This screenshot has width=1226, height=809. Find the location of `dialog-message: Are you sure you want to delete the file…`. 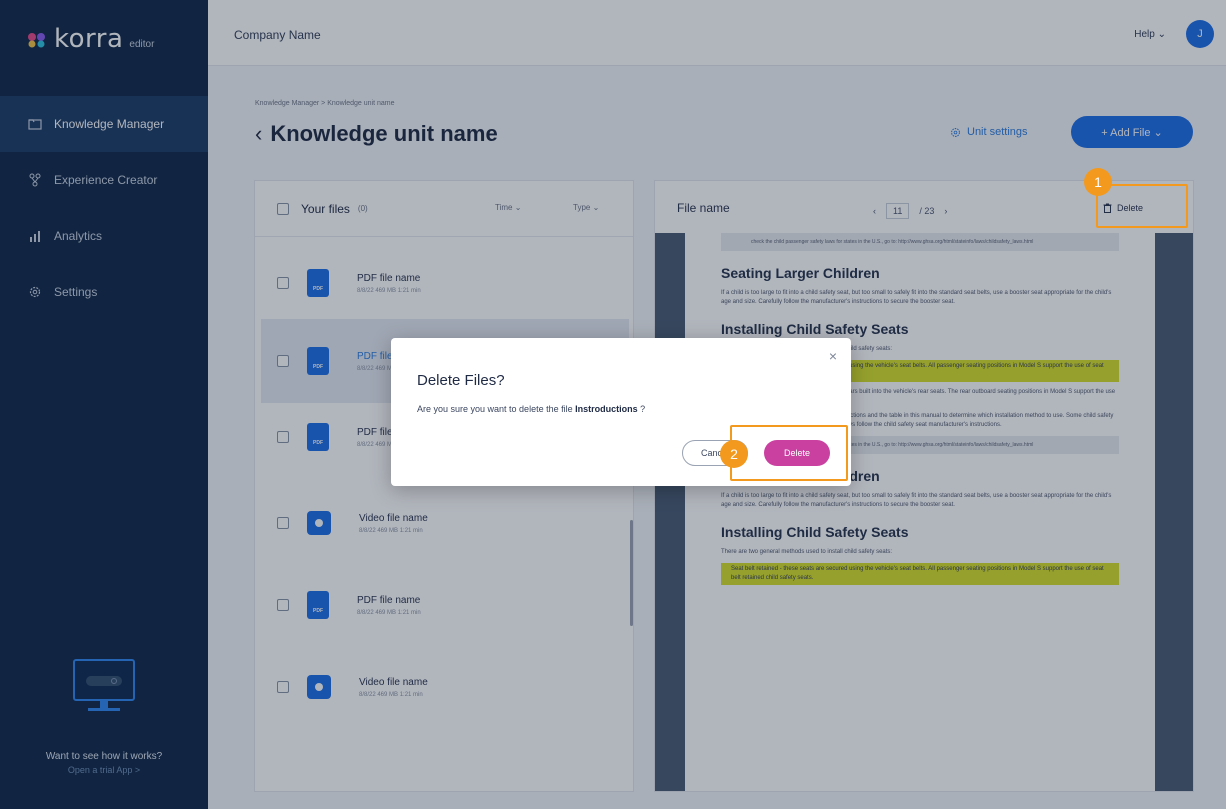

dialog-message: Are you sure you want to delete the file… is located at coordinates (531, 409).